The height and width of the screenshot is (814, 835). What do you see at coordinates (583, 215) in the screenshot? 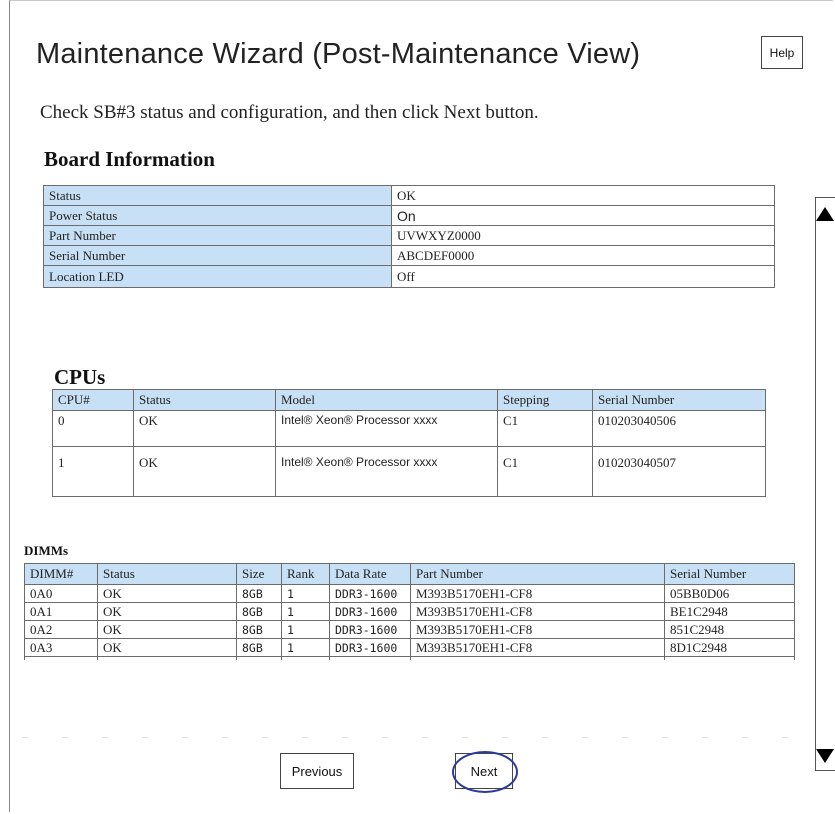
I see `board-value: On` at bounding box center [583, 215].